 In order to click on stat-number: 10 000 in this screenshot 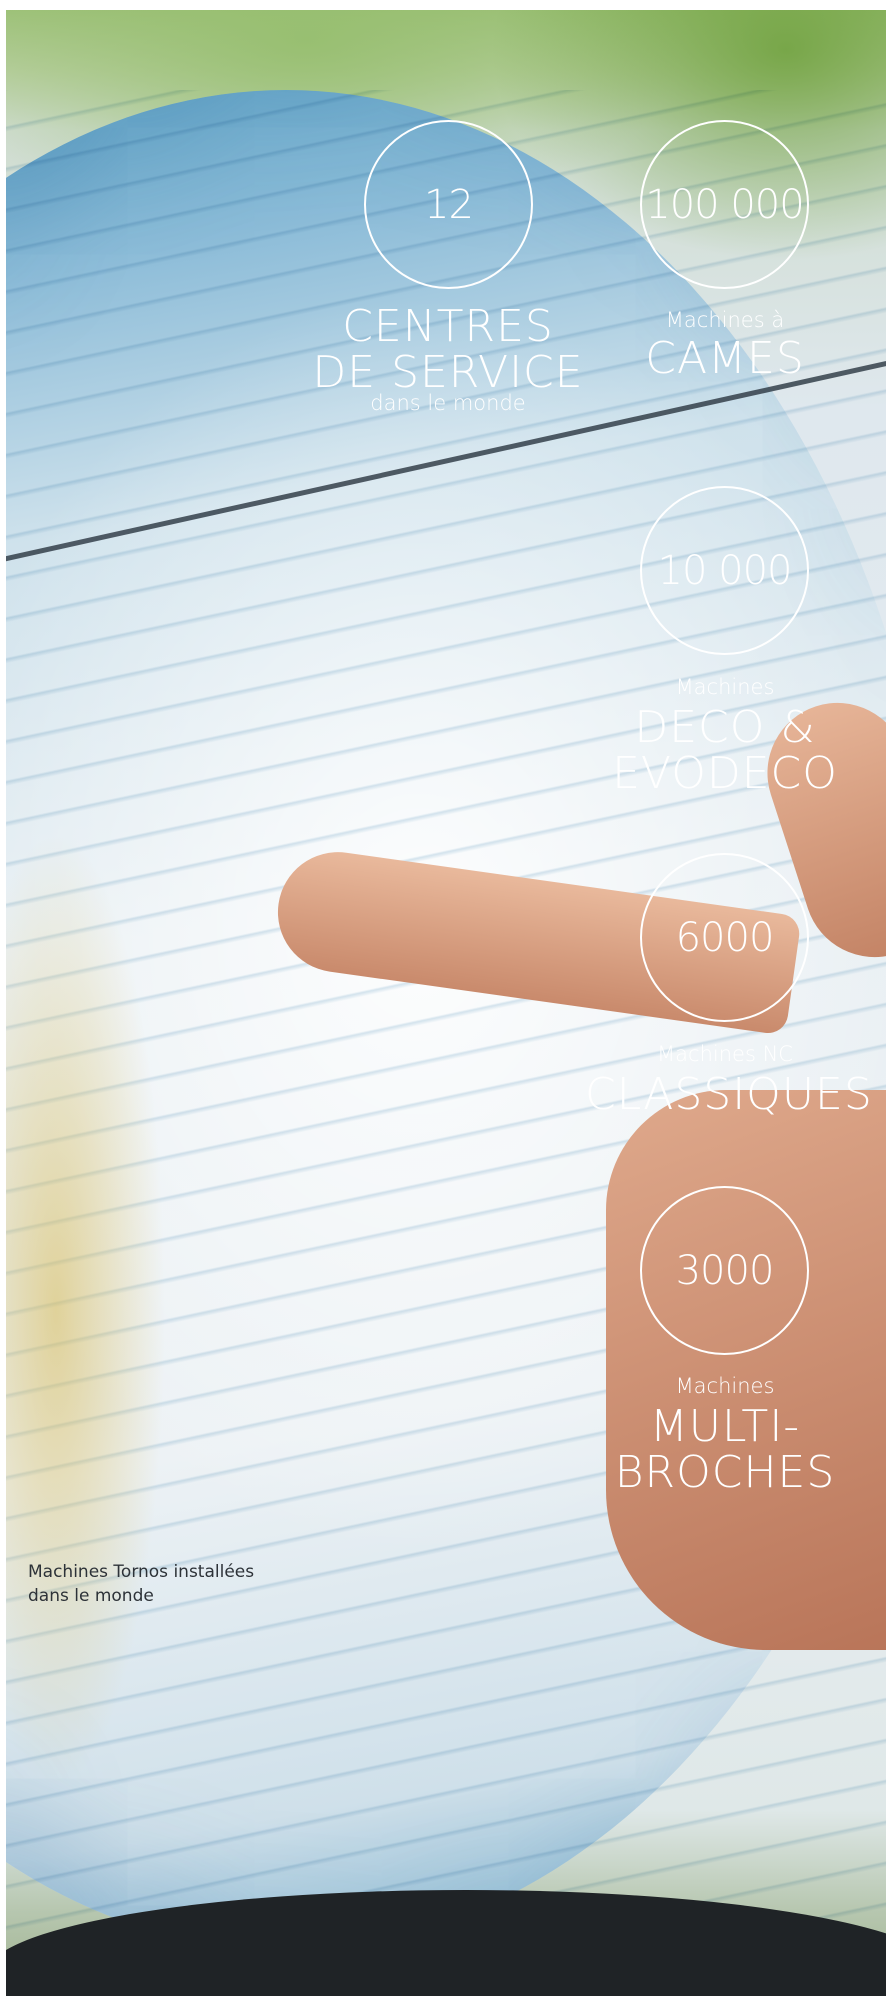, I will do `click(725, 570)`.